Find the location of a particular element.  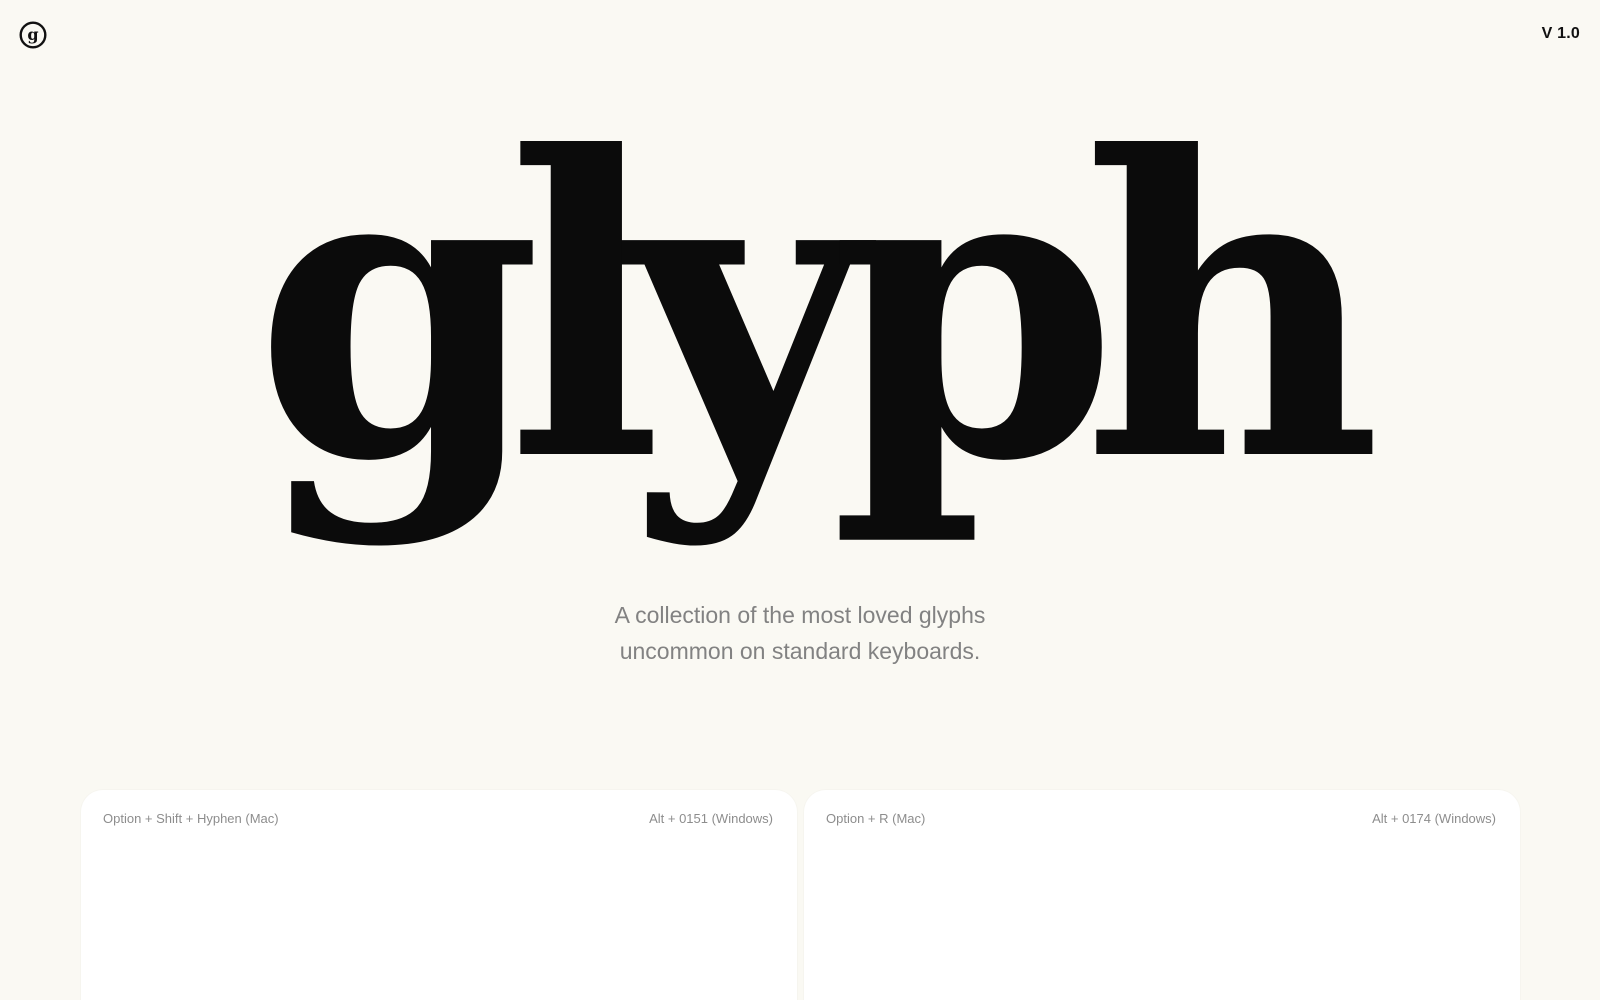

mac-shortcut-label: Option + R (Mac) is located at coordinates (876, 818).